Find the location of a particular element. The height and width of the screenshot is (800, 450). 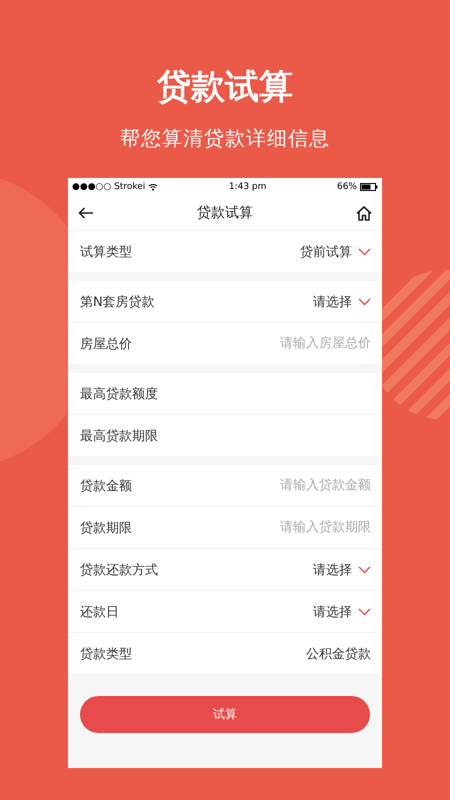

field-label: 贷款期限 is located at coordinates (106, 528).